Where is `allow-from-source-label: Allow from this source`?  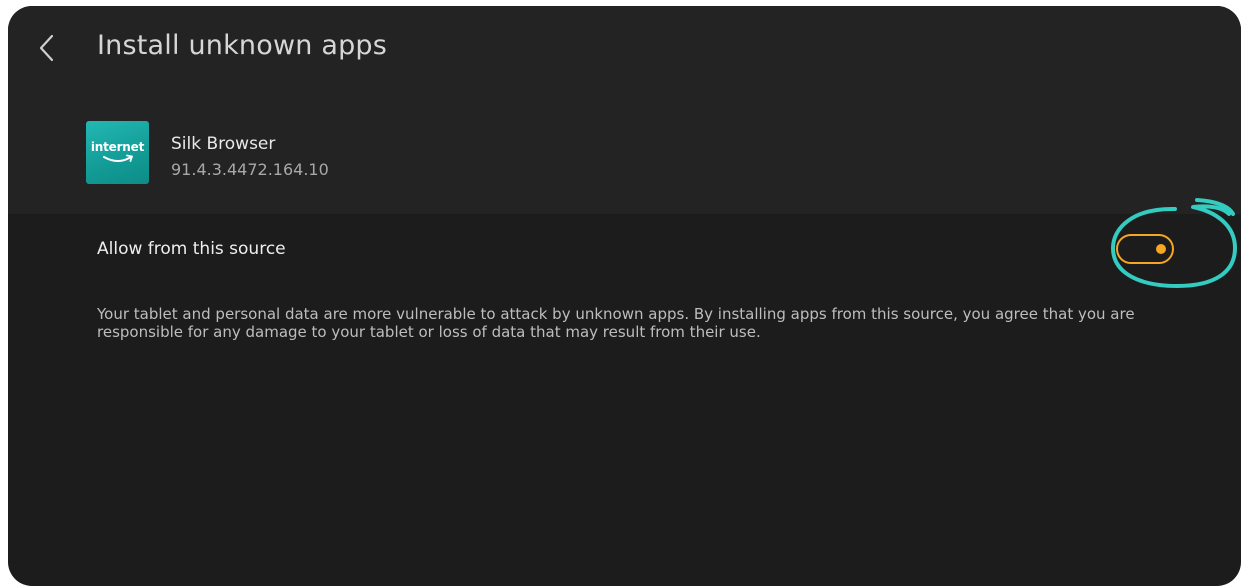
allow-from-source-label: Allow from this source is located at coordinates (191, 249).